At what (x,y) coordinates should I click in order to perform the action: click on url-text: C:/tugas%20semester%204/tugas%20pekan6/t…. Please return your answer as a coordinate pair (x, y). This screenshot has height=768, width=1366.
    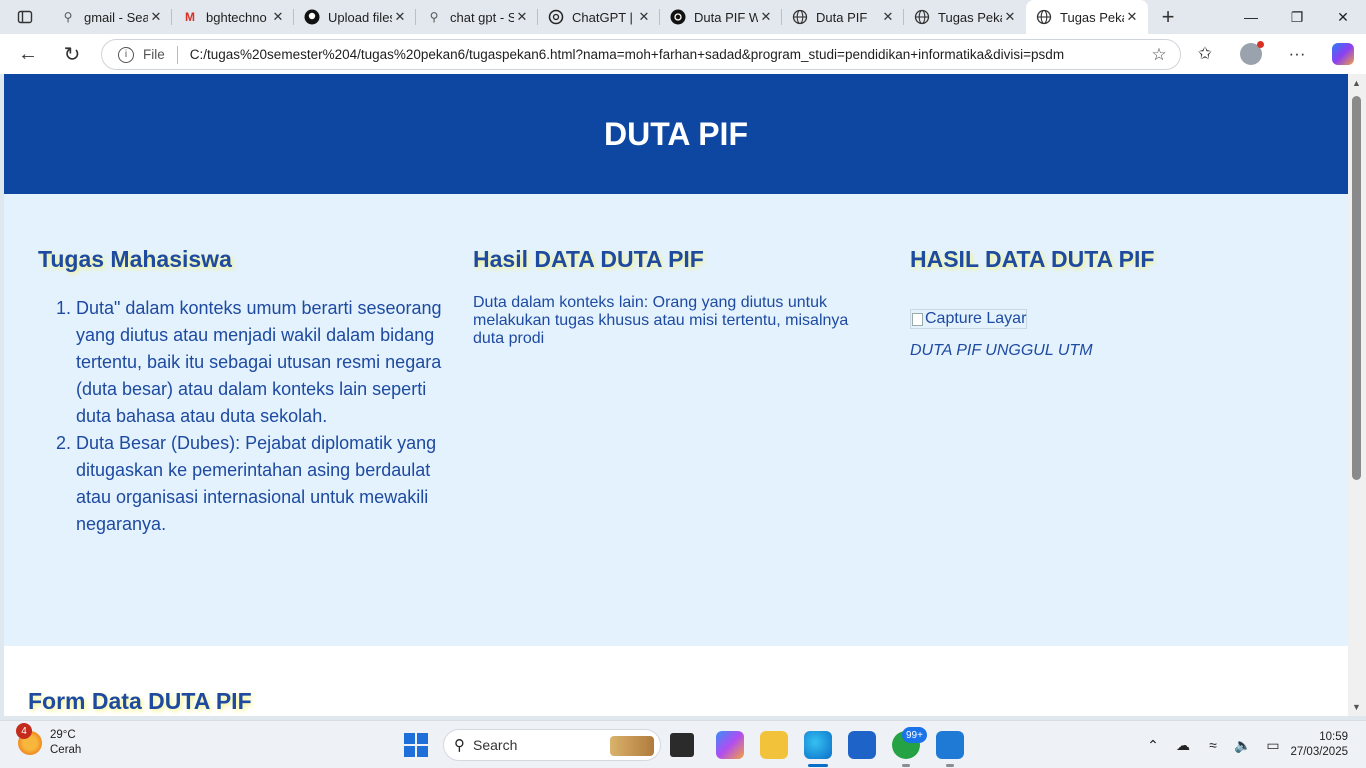
    Looking at the image, I should click on (667, 54).